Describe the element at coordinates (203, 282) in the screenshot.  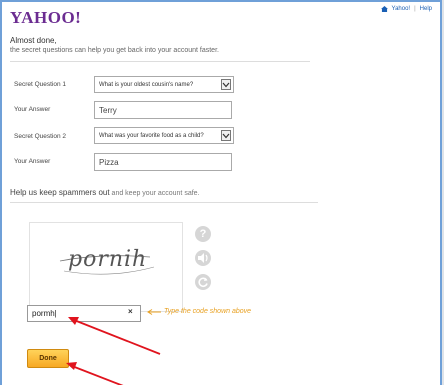
I see `refresh-icon` at that location.